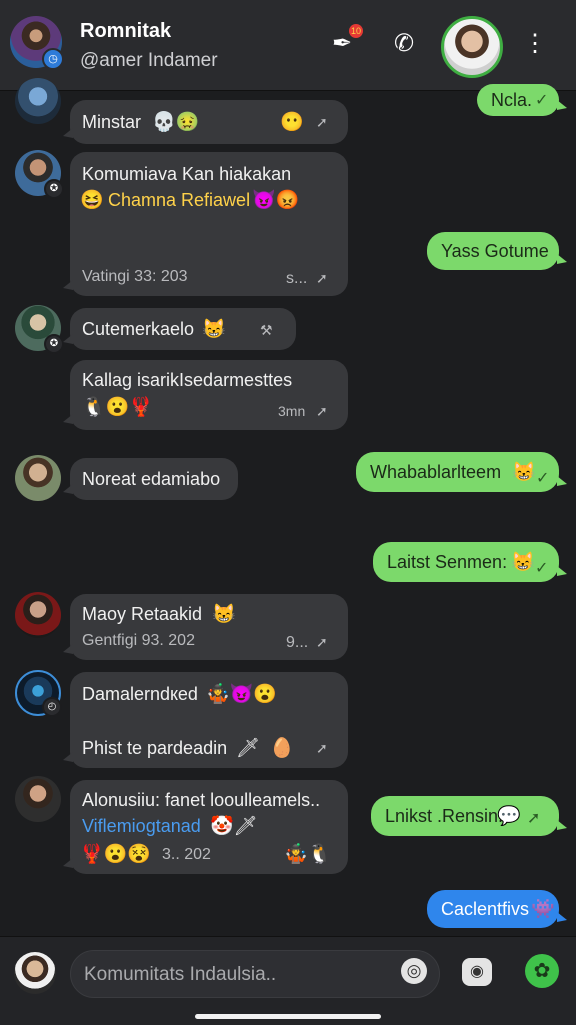 Image resolution: width=576 pixels, height=1025 pixels. What do you see at coordinates (512, 100) in the screenshot?
I see `message-text: Ncla.` at bounding box center [512, 100].